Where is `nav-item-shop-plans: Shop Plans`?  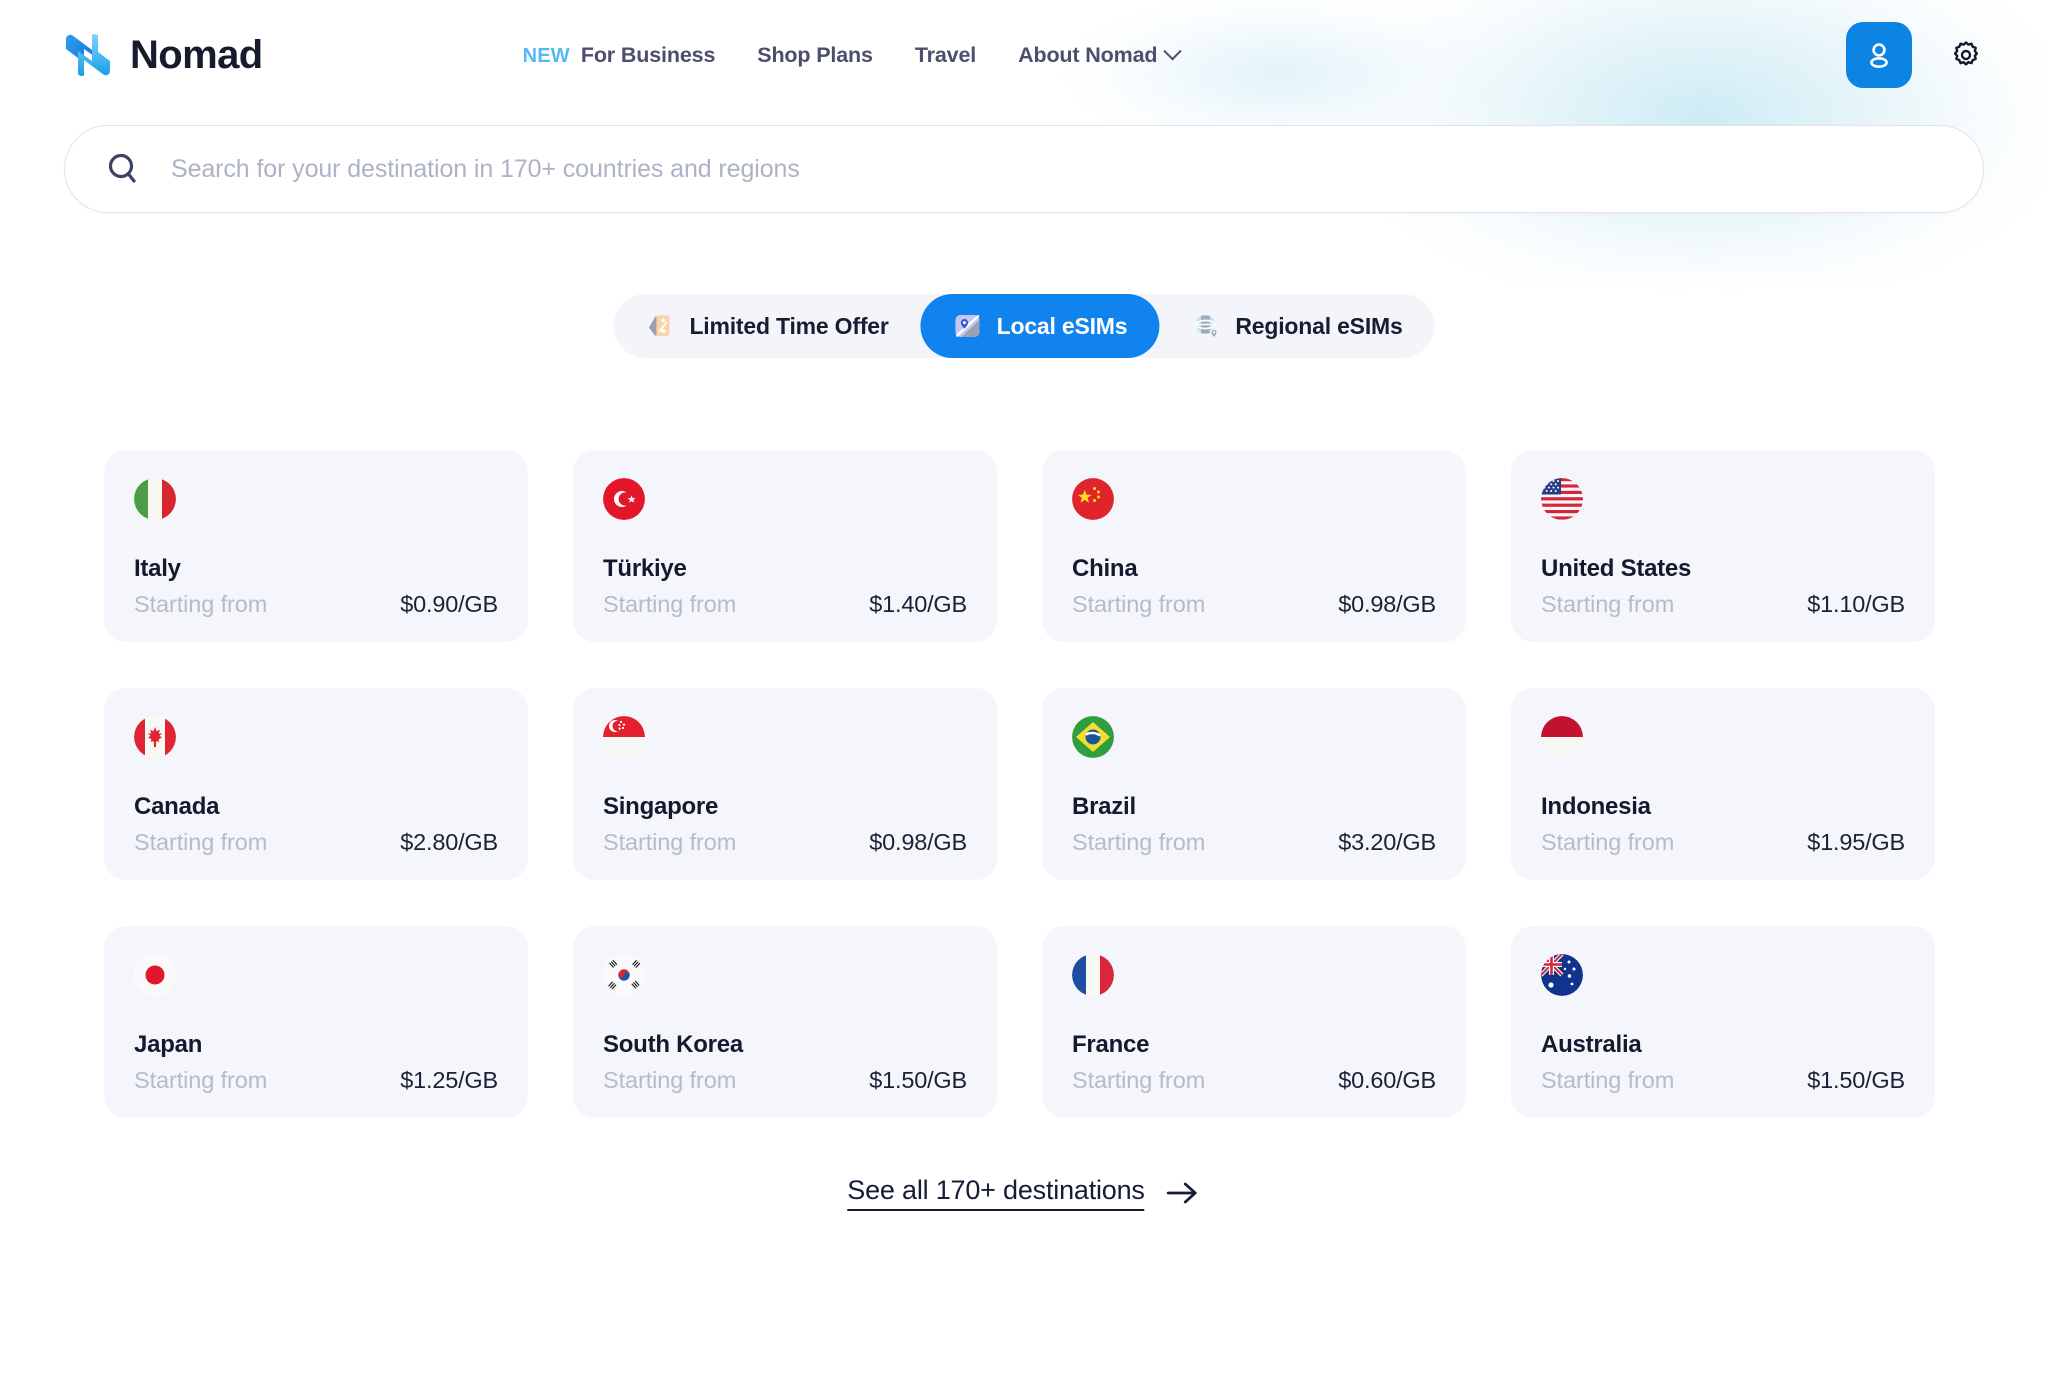 nav-item-shop-plans: Shop Plans is located at coordinates (815, 55).